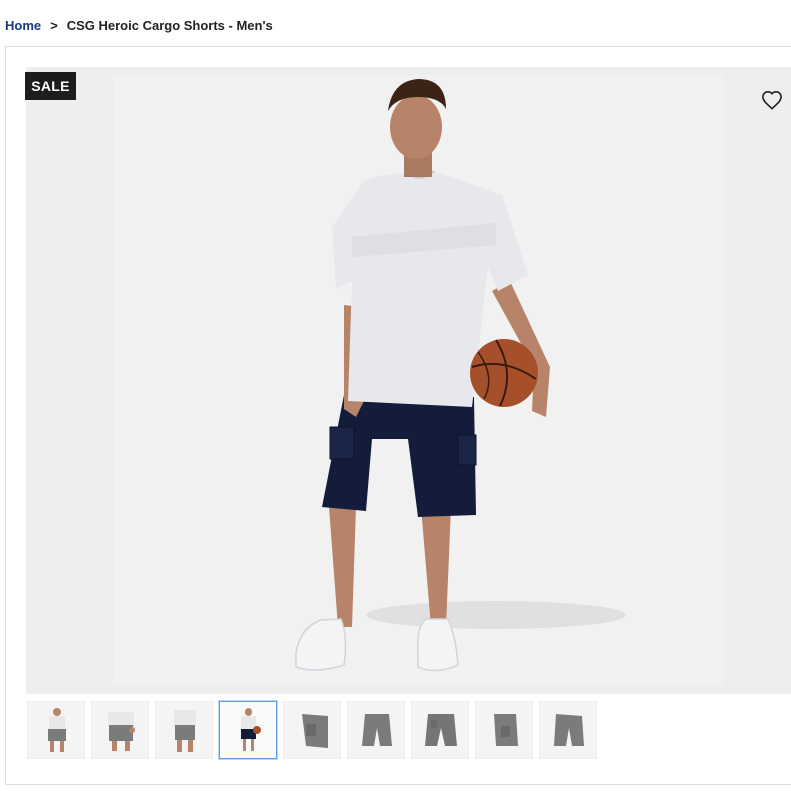 The height and width of the screenshot is (791, 791). Describe the element at coordinates (23, 25) in the screenshot. I see `breadcrumb-home-link: Home` at that location.